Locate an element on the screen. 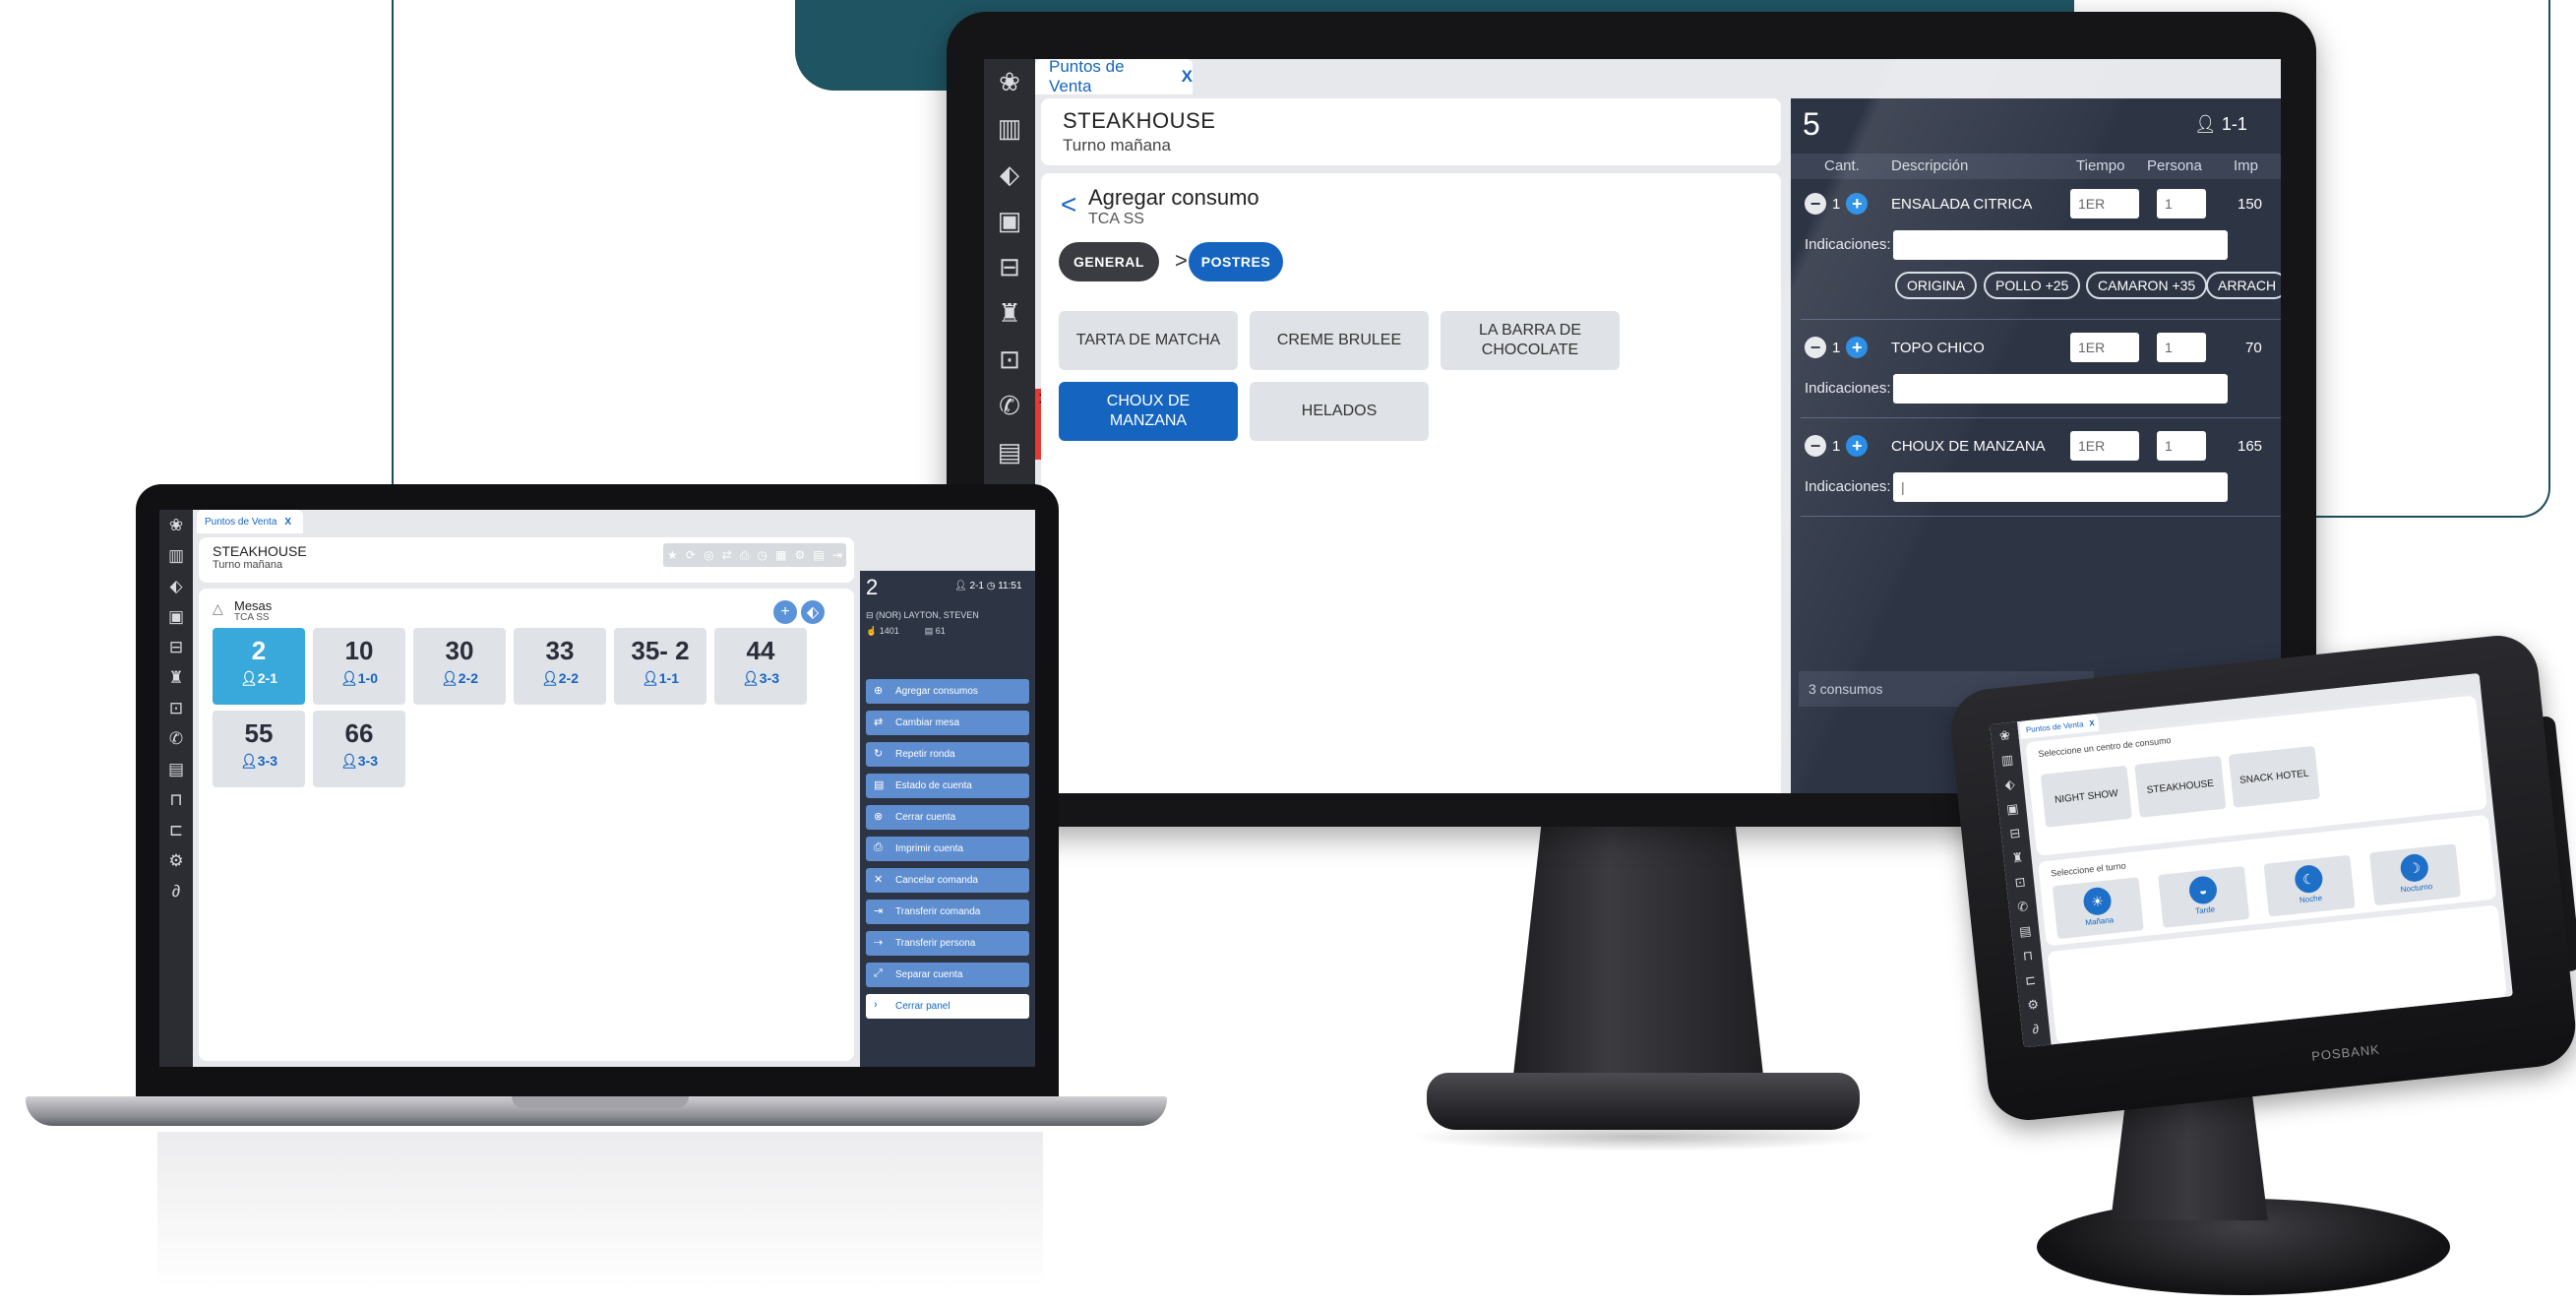 This screenshot has width=2576, height=1306. action-split-account: ⤢ Separar cuenta is located at coordinates (947, 975).